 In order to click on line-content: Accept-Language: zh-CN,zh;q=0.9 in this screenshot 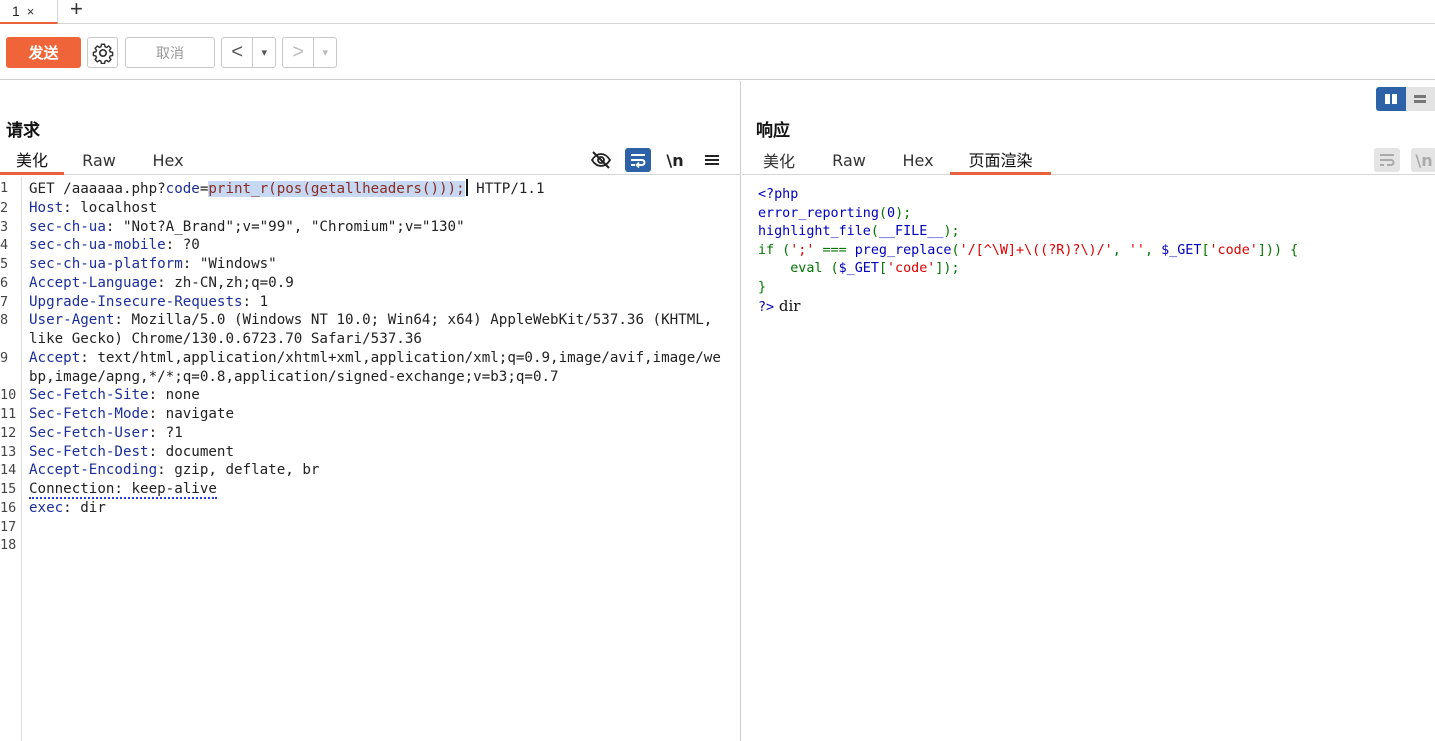, I will do `click(372, 283)`.